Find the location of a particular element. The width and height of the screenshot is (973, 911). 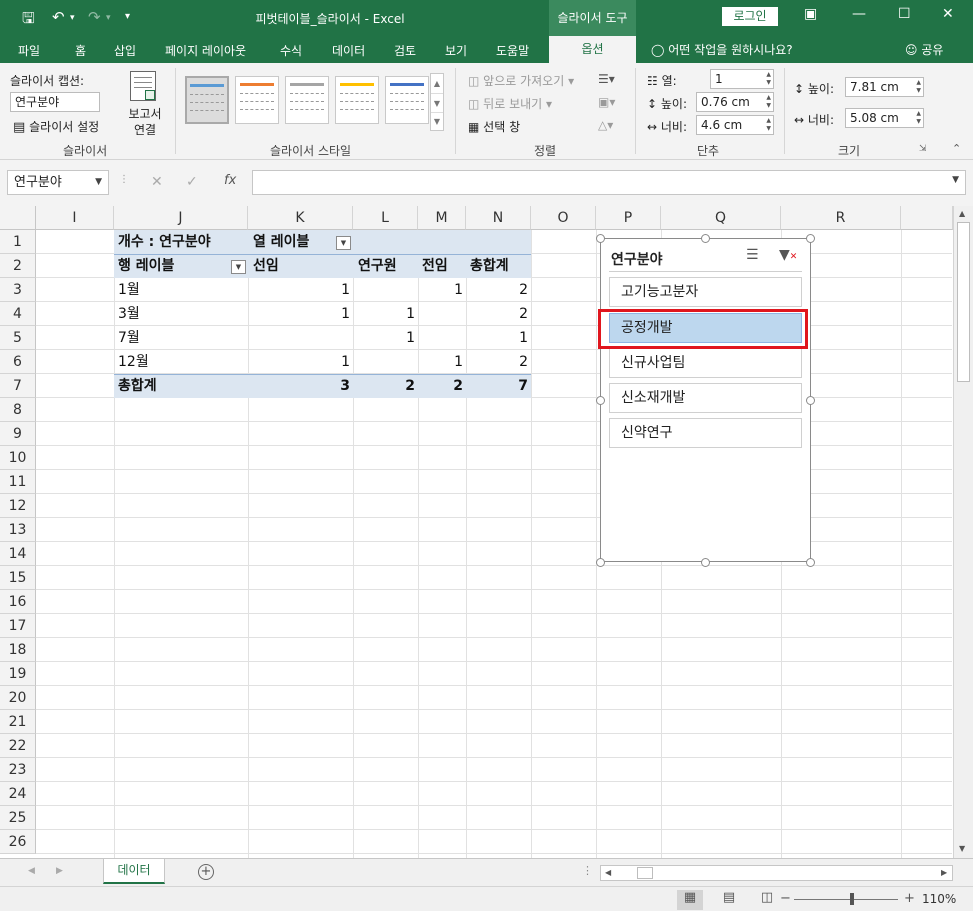

column-filter-dropdown-icon: ▼ is located at coordinates (343, 243).